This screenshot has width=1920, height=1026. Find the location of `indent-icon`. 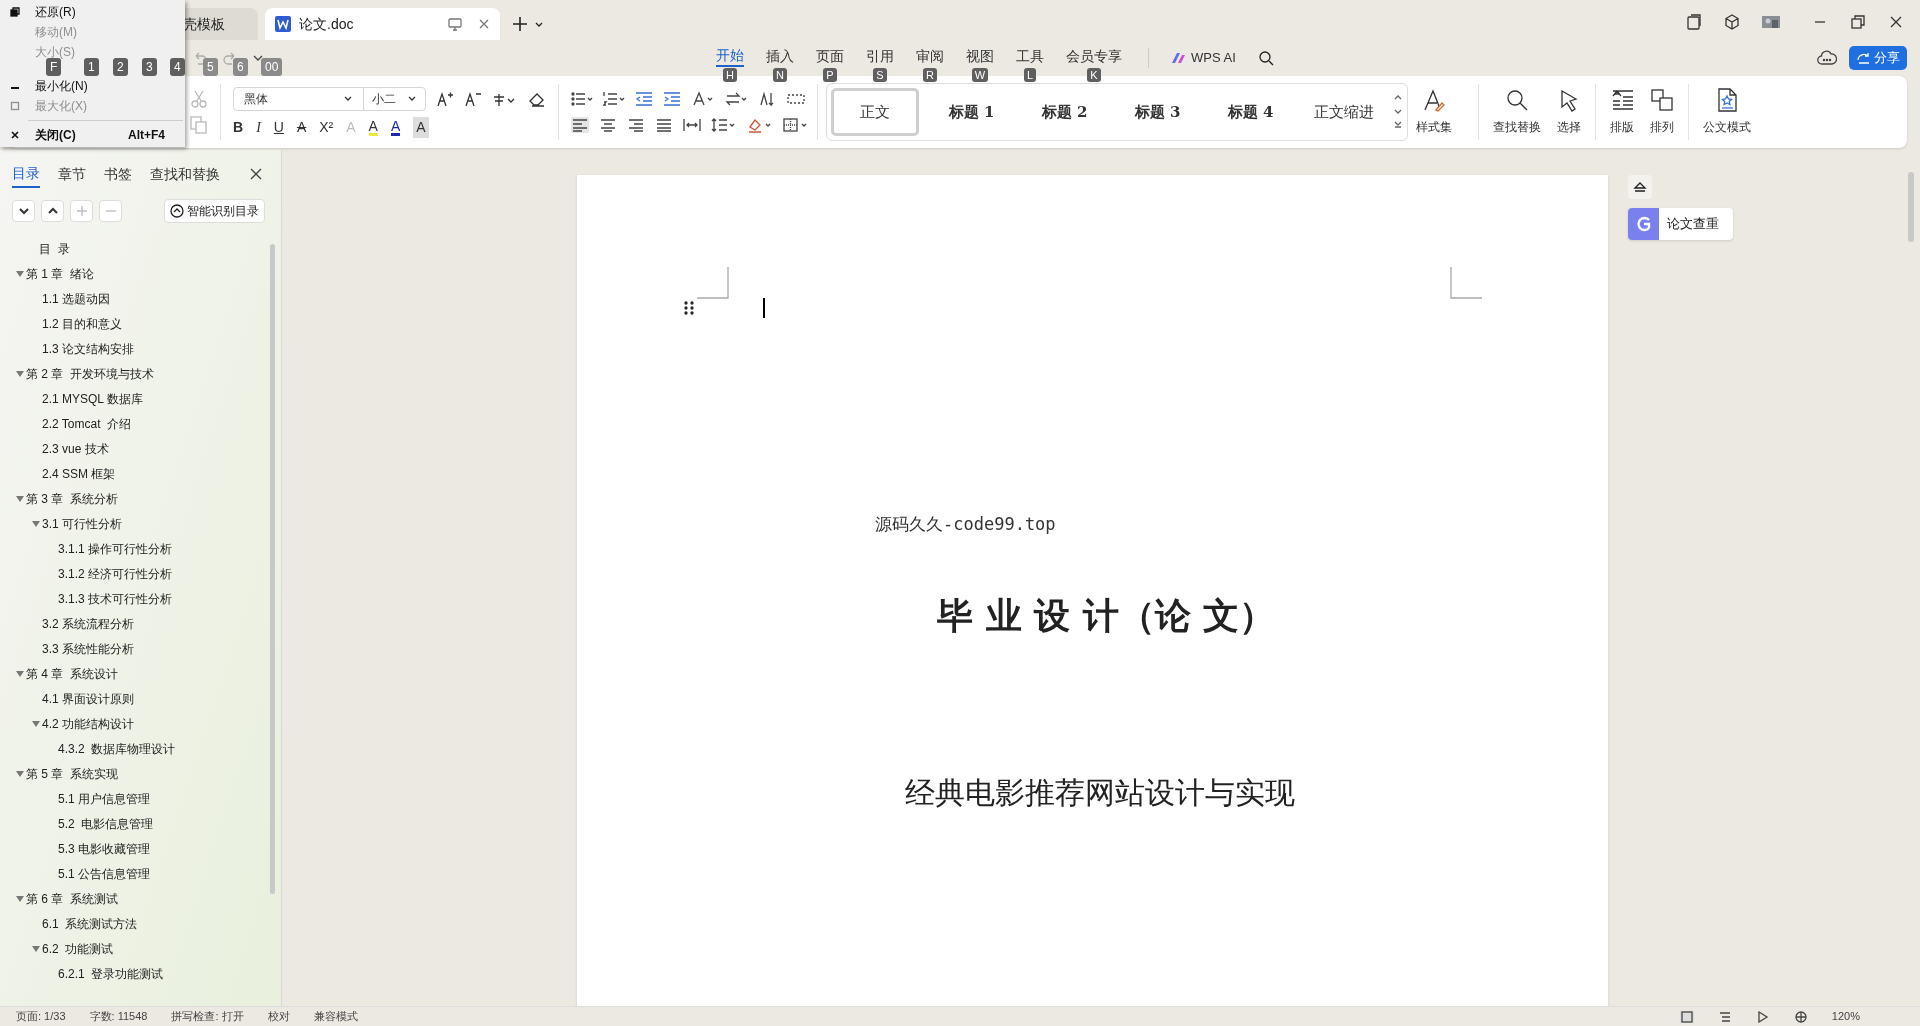

indent-icon is located at coordinates (672, 99).